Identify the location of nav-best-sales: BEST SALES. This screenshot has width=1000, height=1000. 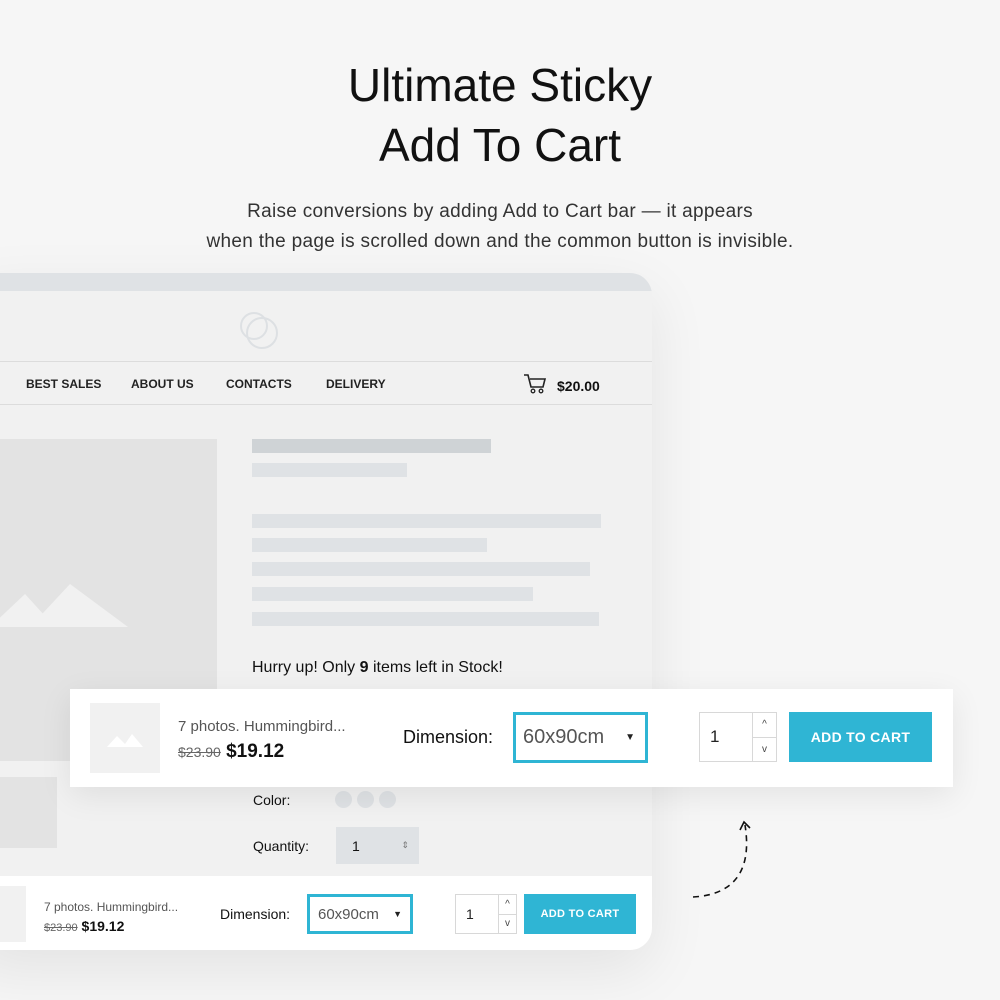
(63, 384).